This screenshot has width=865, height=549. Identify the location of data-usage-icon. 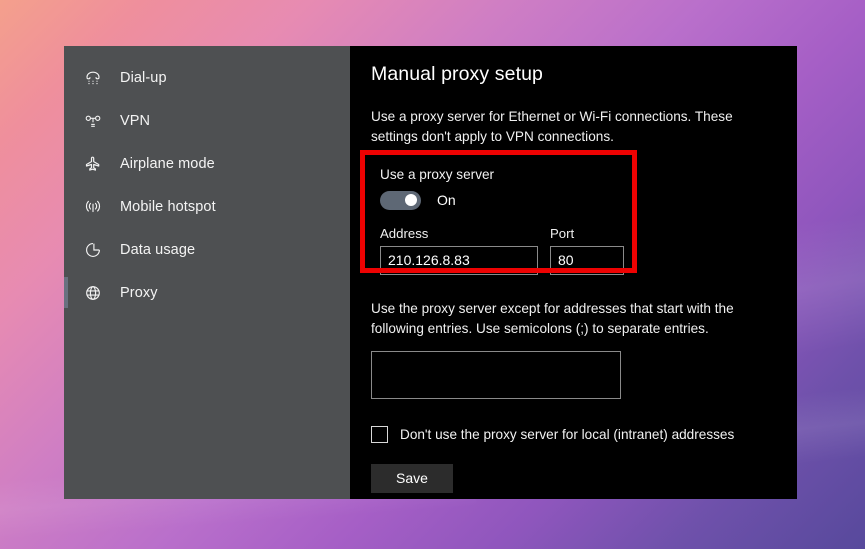
(93, 250).